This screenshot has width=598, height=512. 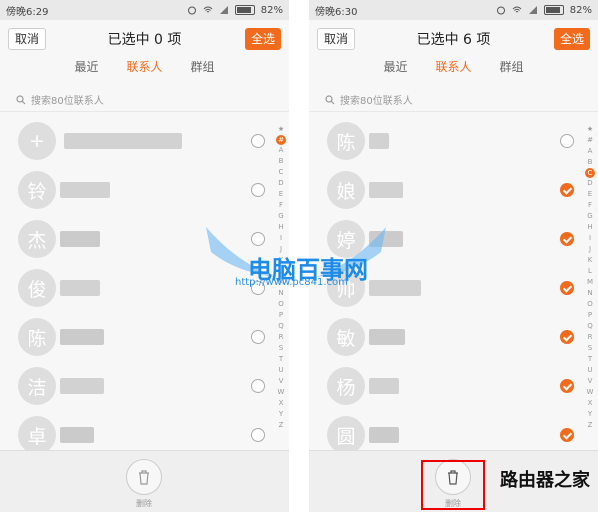 I want to click on delete-button, so click(x=144, y=477).